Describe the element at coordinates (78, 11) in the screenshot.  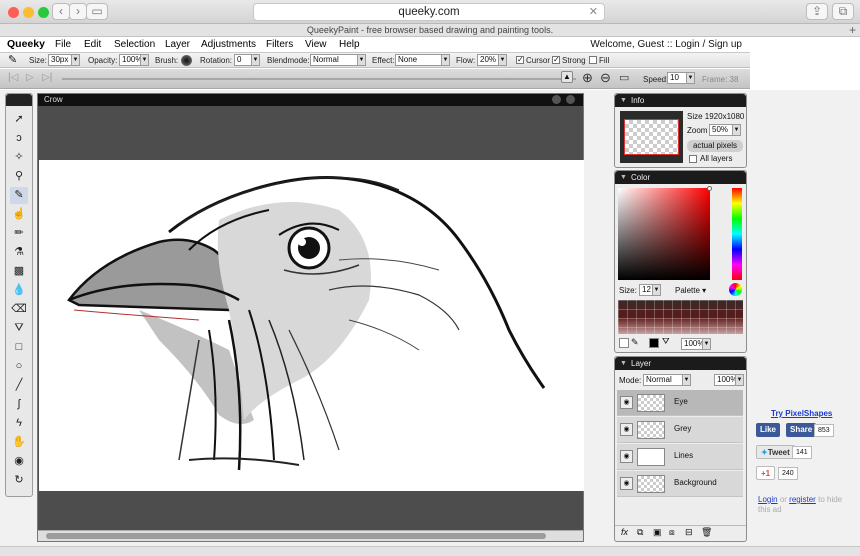
I see `forward-button: ›` at that location.